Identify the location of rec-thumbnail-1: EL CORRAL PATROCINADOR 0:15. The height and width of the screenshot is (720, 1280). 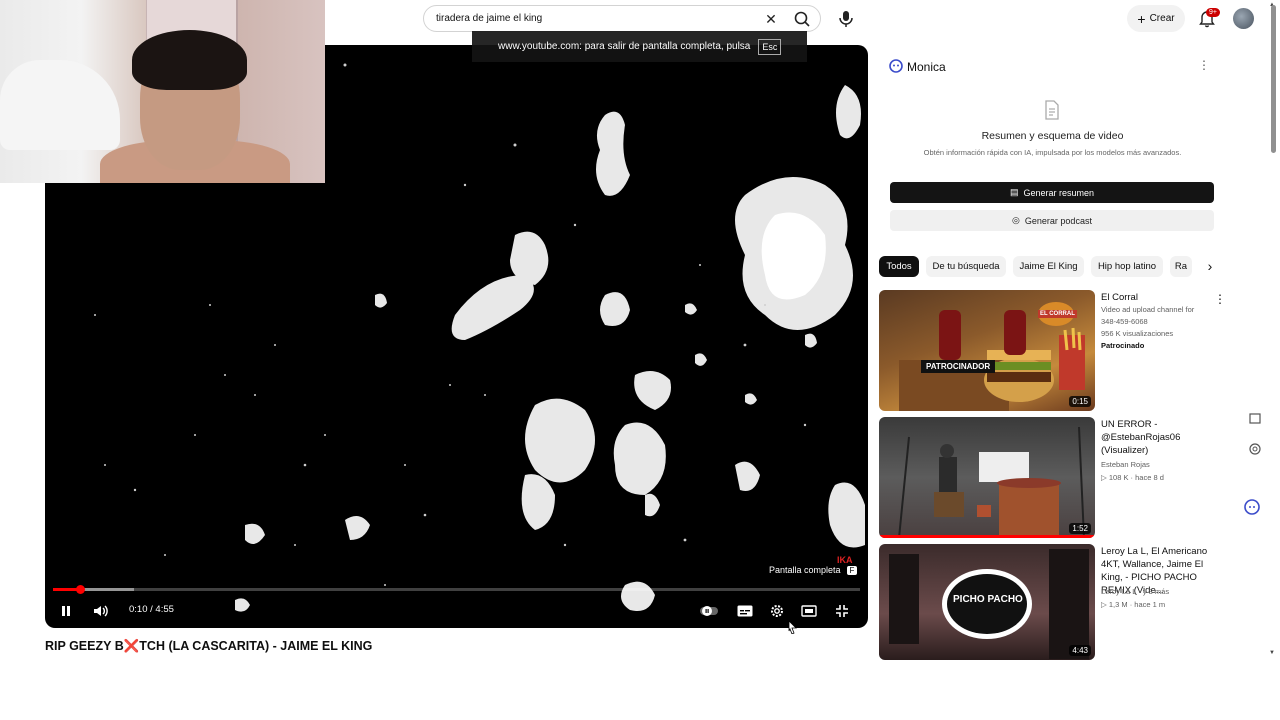
(987, 350).